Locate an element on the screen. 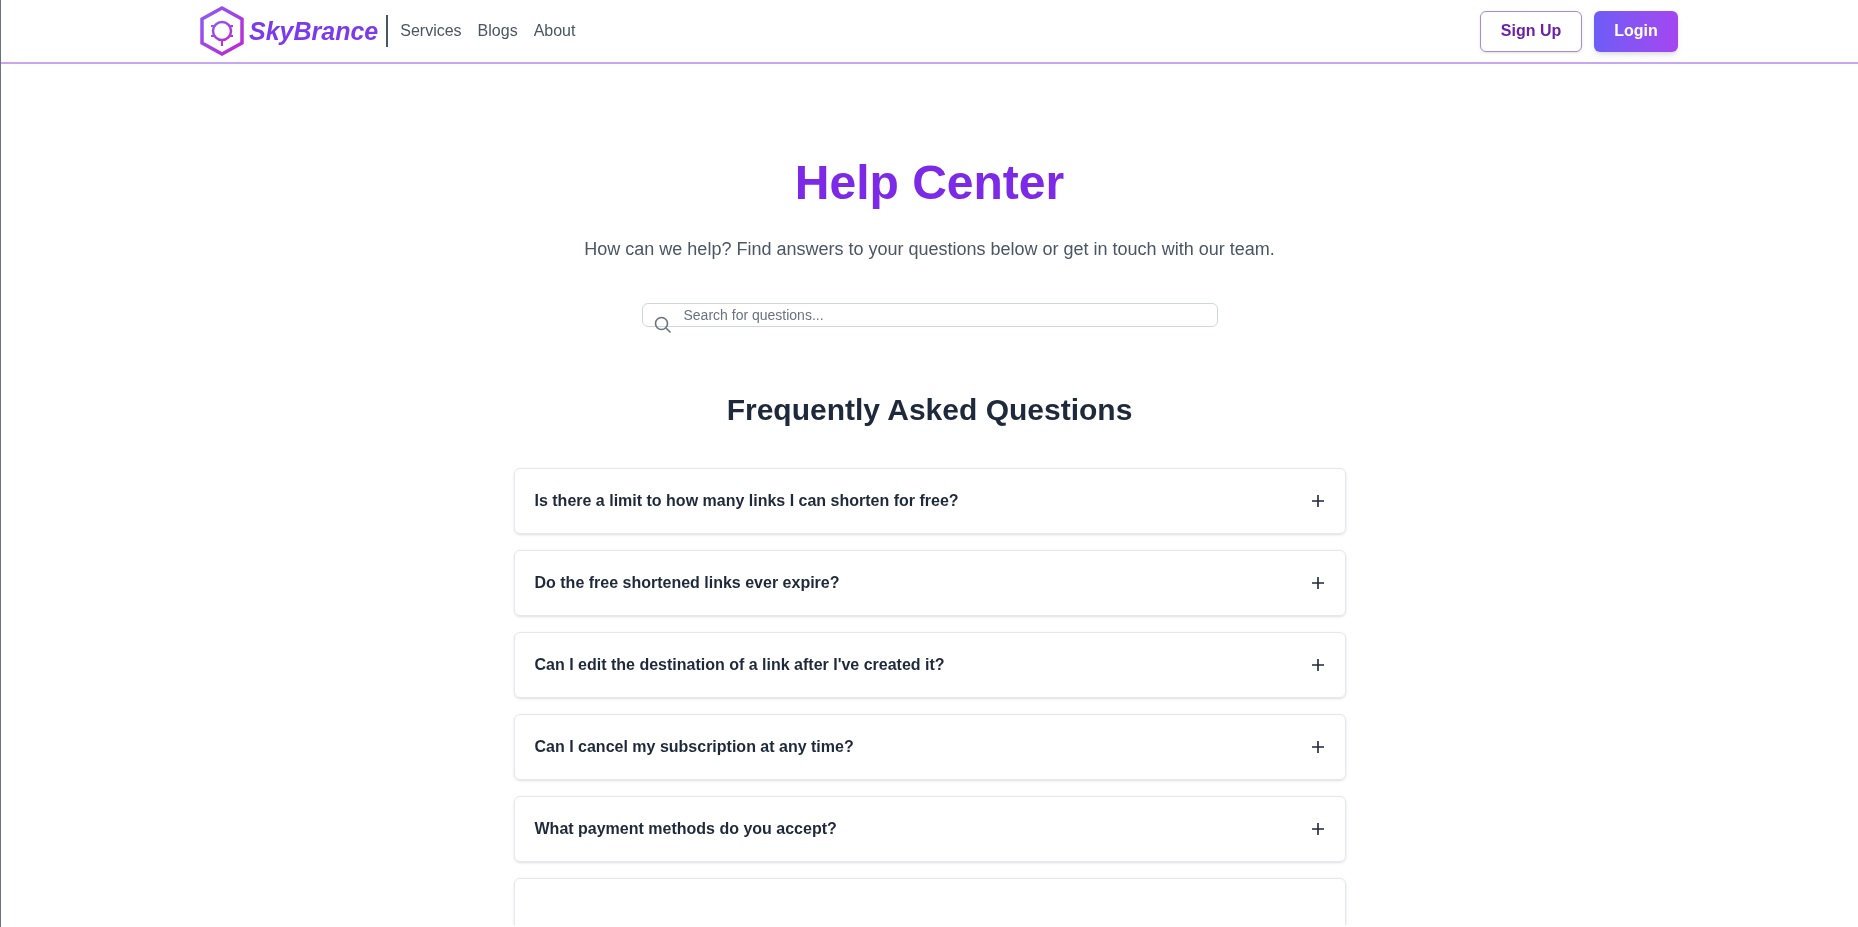 This screenshot has width=1858, height=927. faq-item: What payment methods do you accept? is located at coordinates (929, 829).